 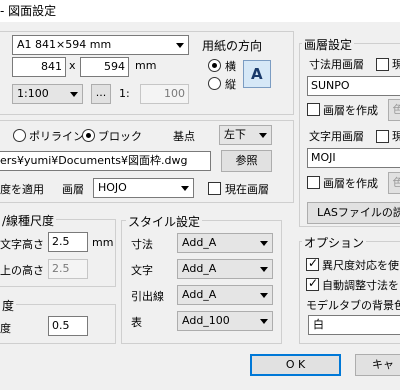 What do you see at coordinates (120, 136) in the screenshot?
I see `block-label: ブロック` at bounding box center [120, 136].